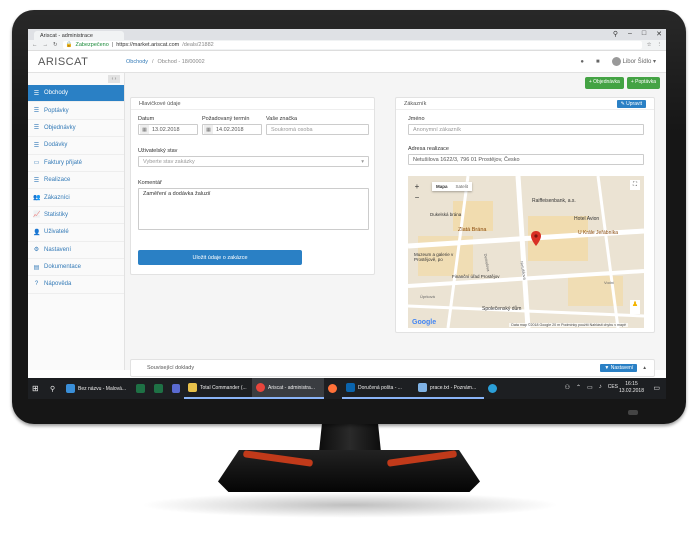 Image resolution: width=700 pixels, height=548 pixels. Describe the element at coordinates (428, 149) in the screenshot. I see `adresa-label: Adresa realizace` at that location.